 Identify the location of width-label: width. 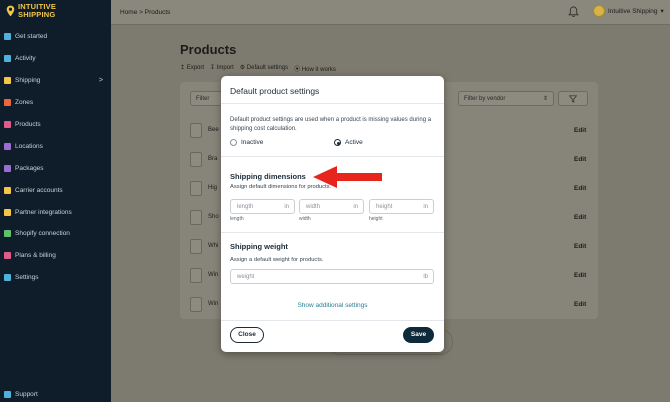
(305, 219).